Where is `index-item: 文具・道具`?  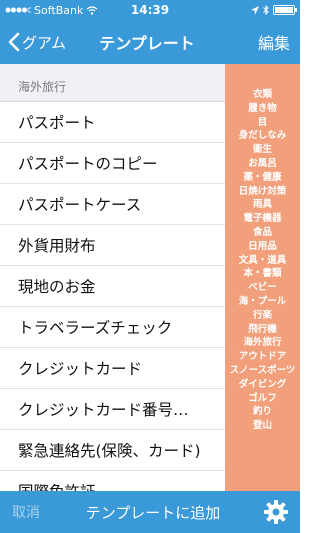
index-item: 文具・道具 is located at coordinates (262, 261).